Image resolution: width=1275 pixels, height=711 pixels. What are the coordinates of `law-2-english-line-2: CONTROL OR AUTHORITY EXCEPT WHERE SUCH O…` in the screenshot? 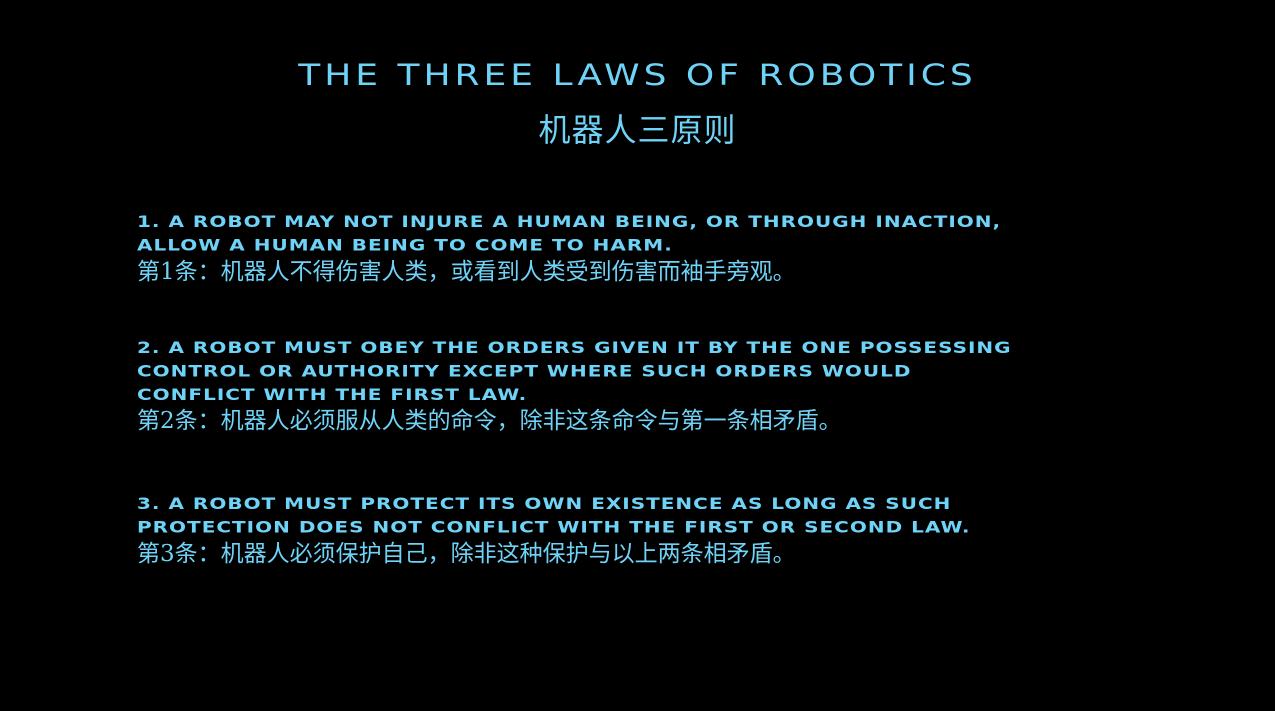 It's located at (524, 371).